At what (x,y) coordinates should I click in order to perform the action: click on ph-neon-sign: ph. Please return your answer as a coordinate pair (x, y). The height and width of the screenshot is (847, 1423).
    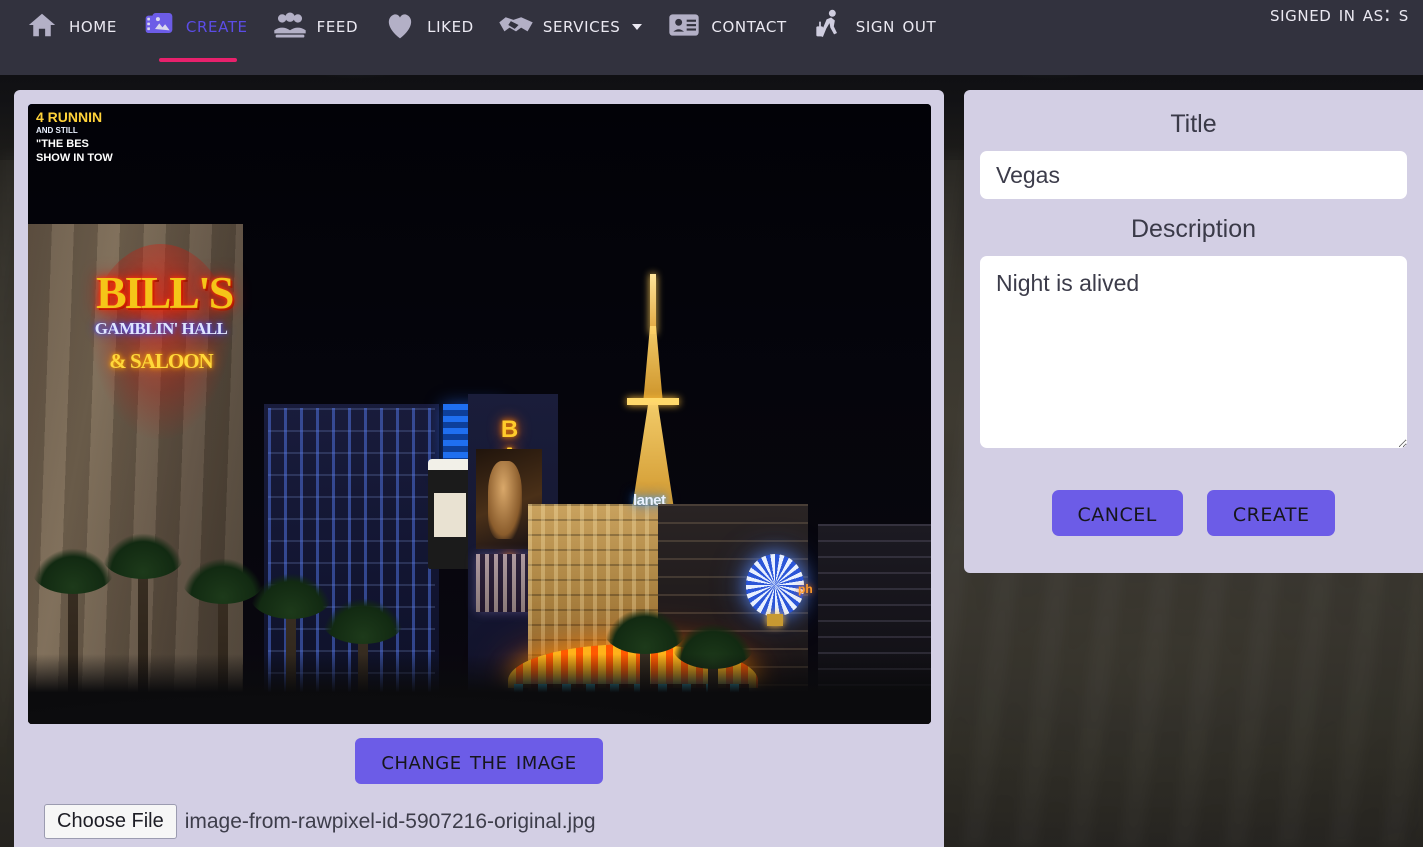
    Looking at the image, I should click on (805, 589).